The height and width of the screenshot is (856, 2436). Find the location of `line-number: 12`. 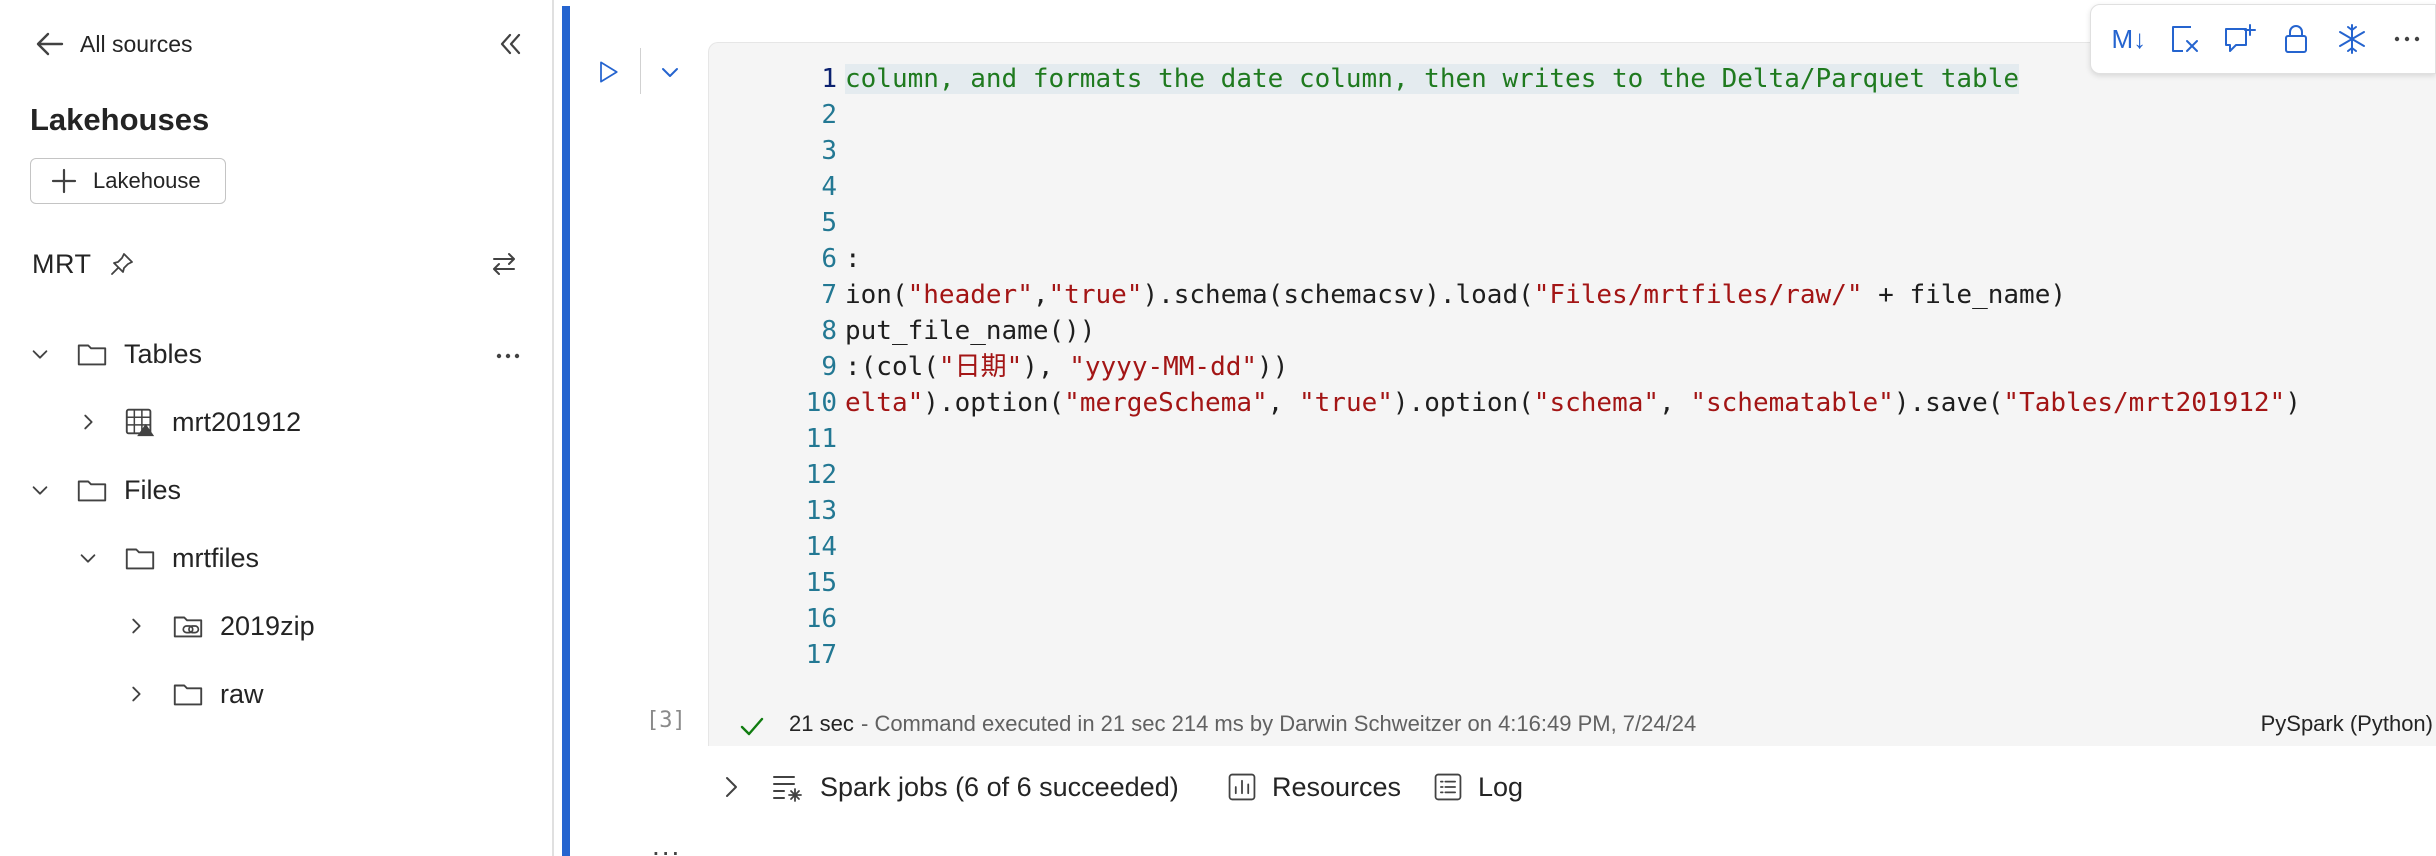

line-number: 12 is located at coordinates (821, 475).